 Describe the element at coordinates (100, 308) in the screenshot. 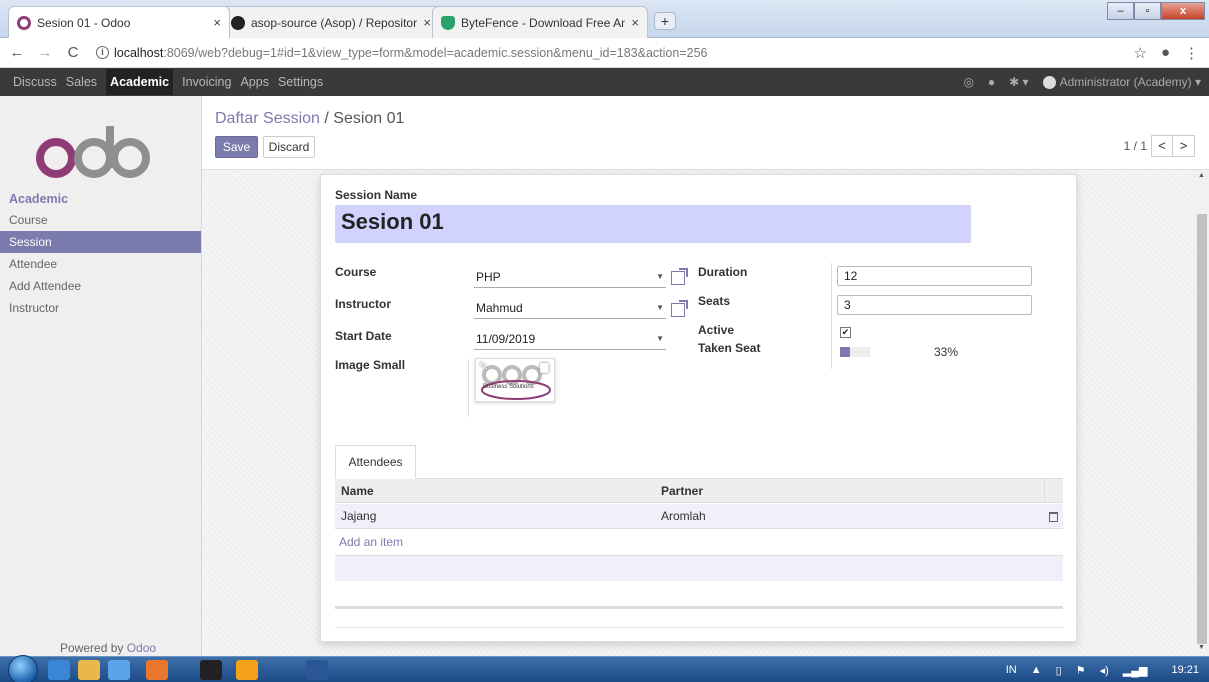

I see `sidebar-item-instructor: Instructor` at that location.